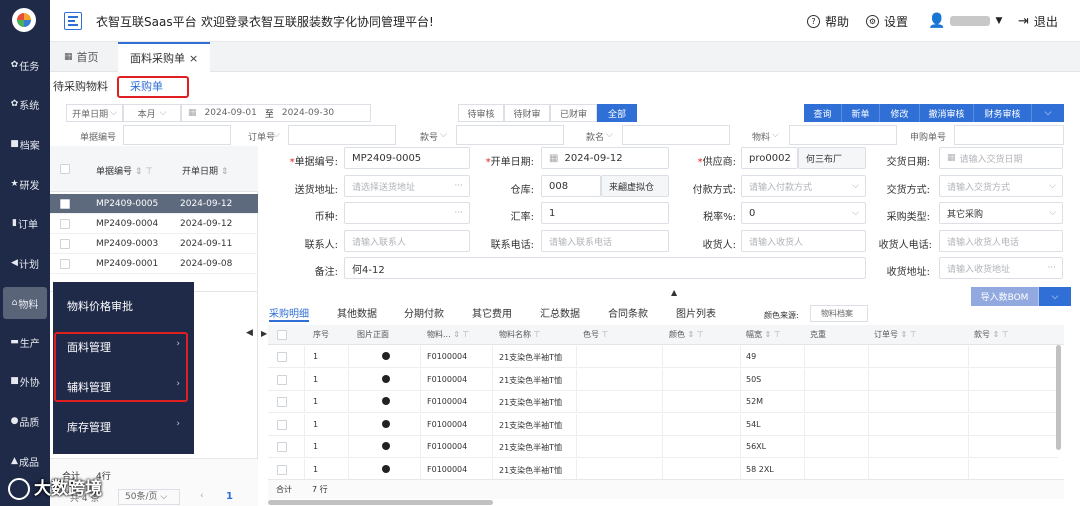 This screenshot has width=1080, height=506. I want to click on nav-item-quality: ● 品质, so click(25, 421).